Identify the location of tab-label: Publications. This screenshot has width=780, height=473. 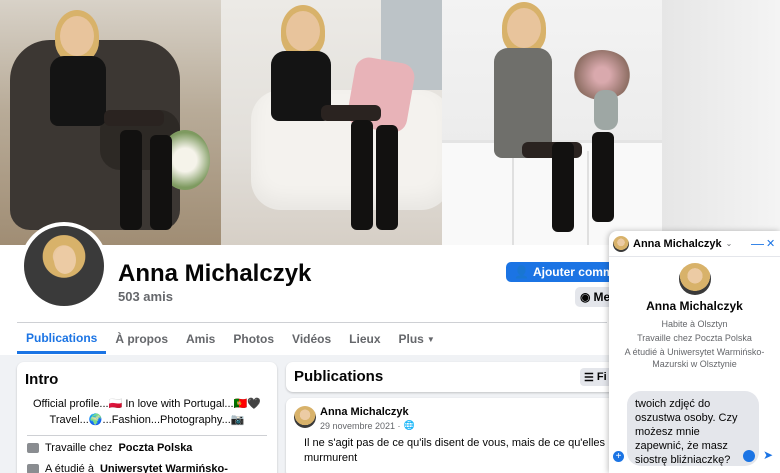
(62, 337).